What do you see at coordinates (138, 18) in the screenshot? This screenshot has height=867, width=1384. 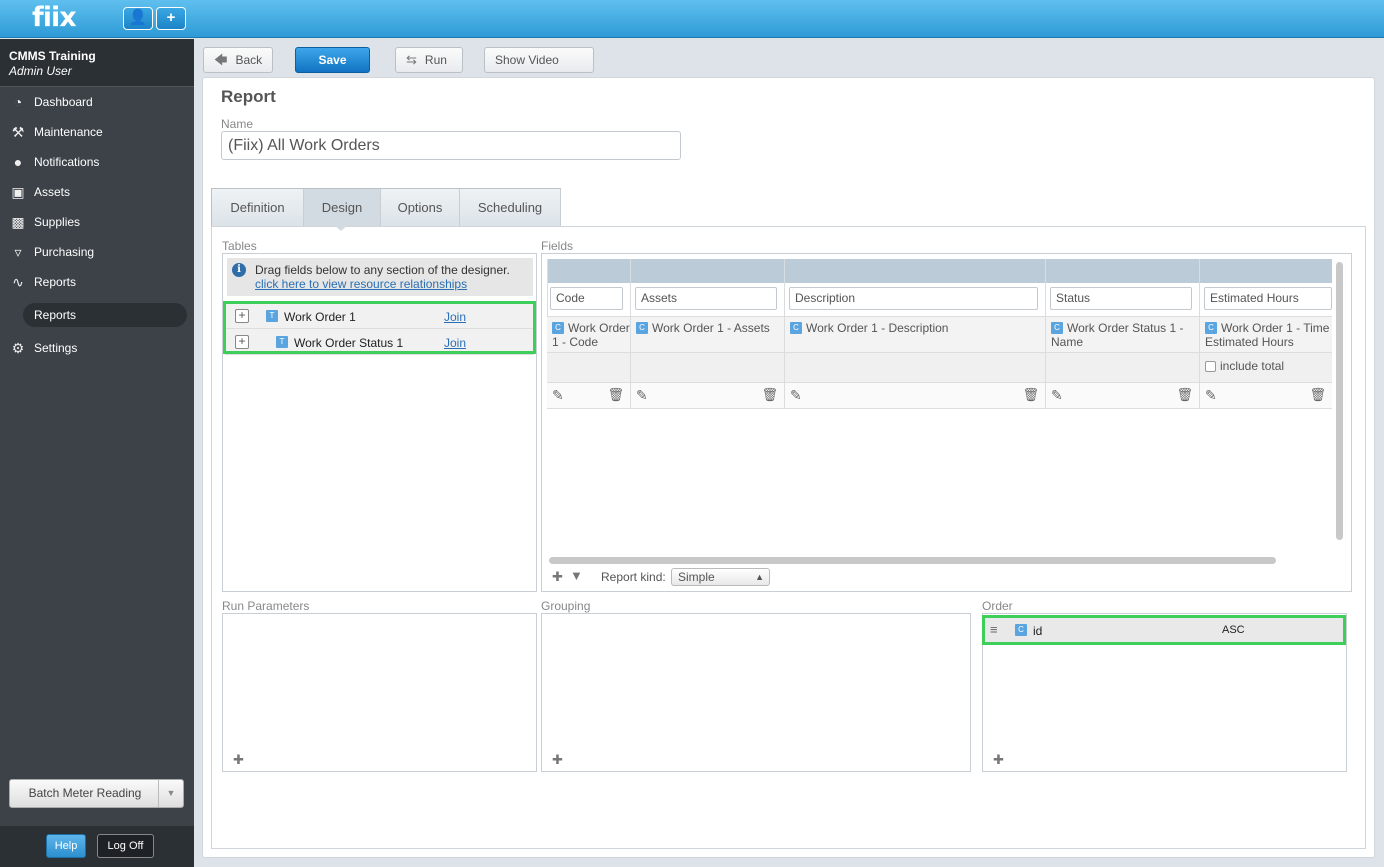 I see `user-button: 👤` at bounding box center [138, 18].